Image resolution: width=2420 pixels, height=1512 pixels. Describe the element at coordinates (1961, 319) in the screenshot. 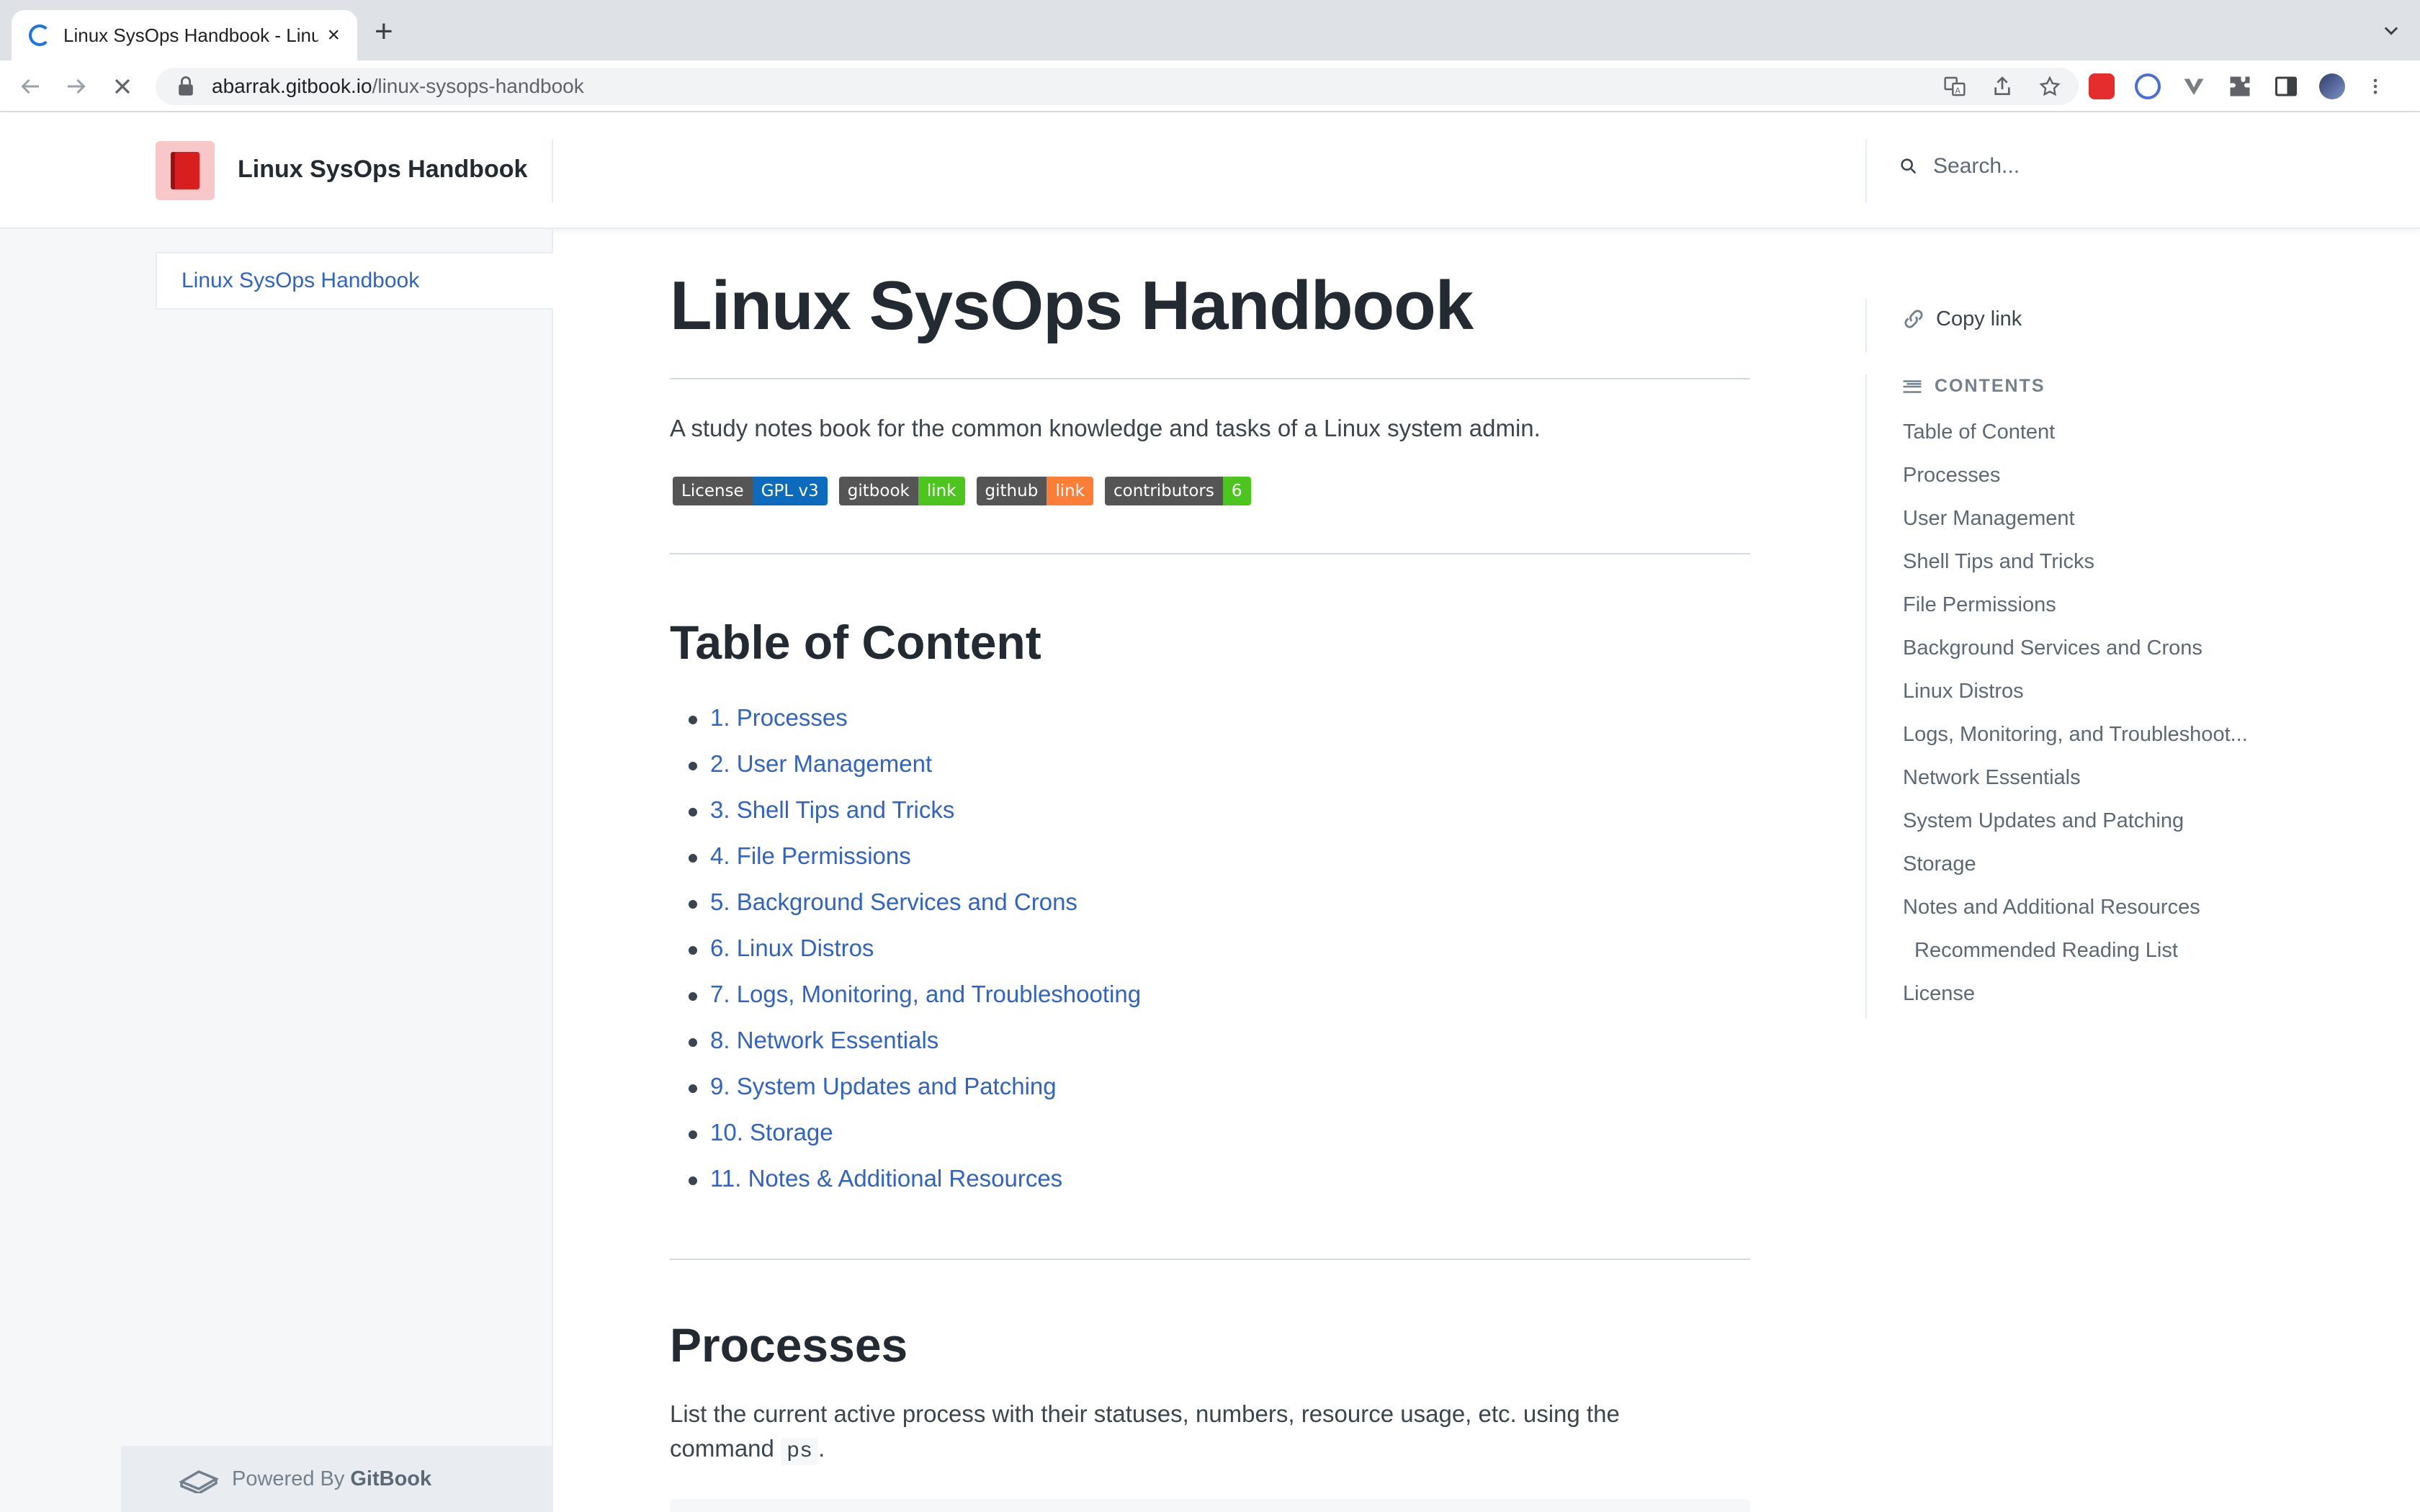

I see `copy-link-button: Copy link` at that location.